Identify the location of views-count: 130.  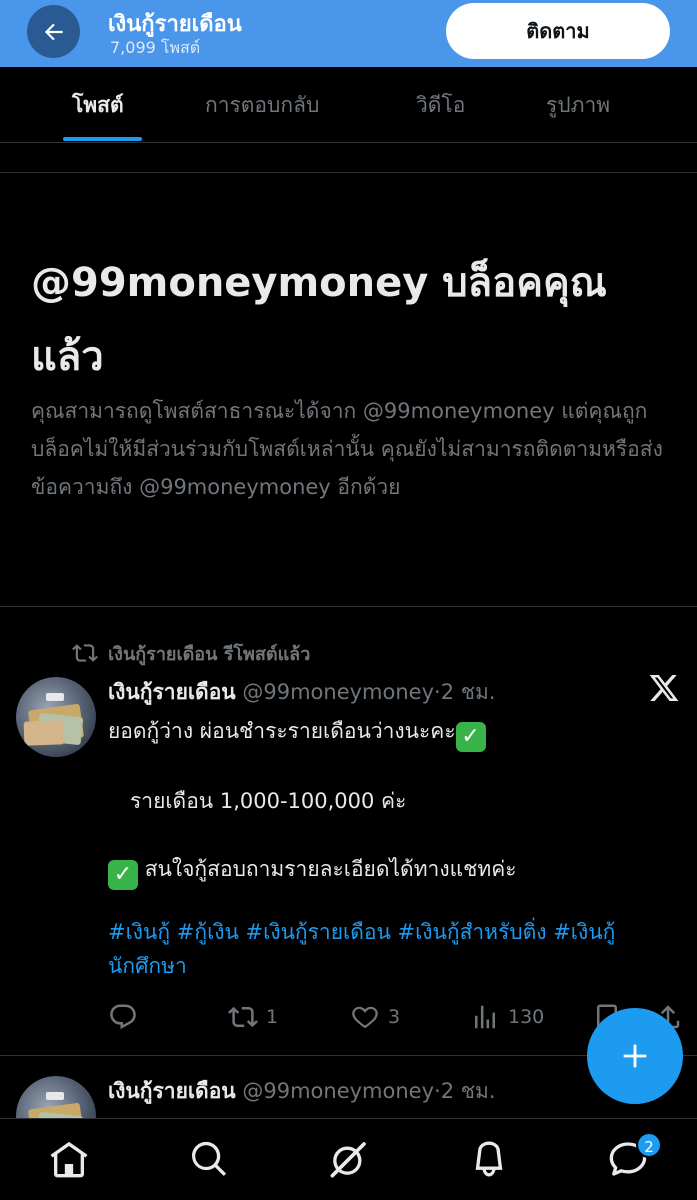
(526, 1017).